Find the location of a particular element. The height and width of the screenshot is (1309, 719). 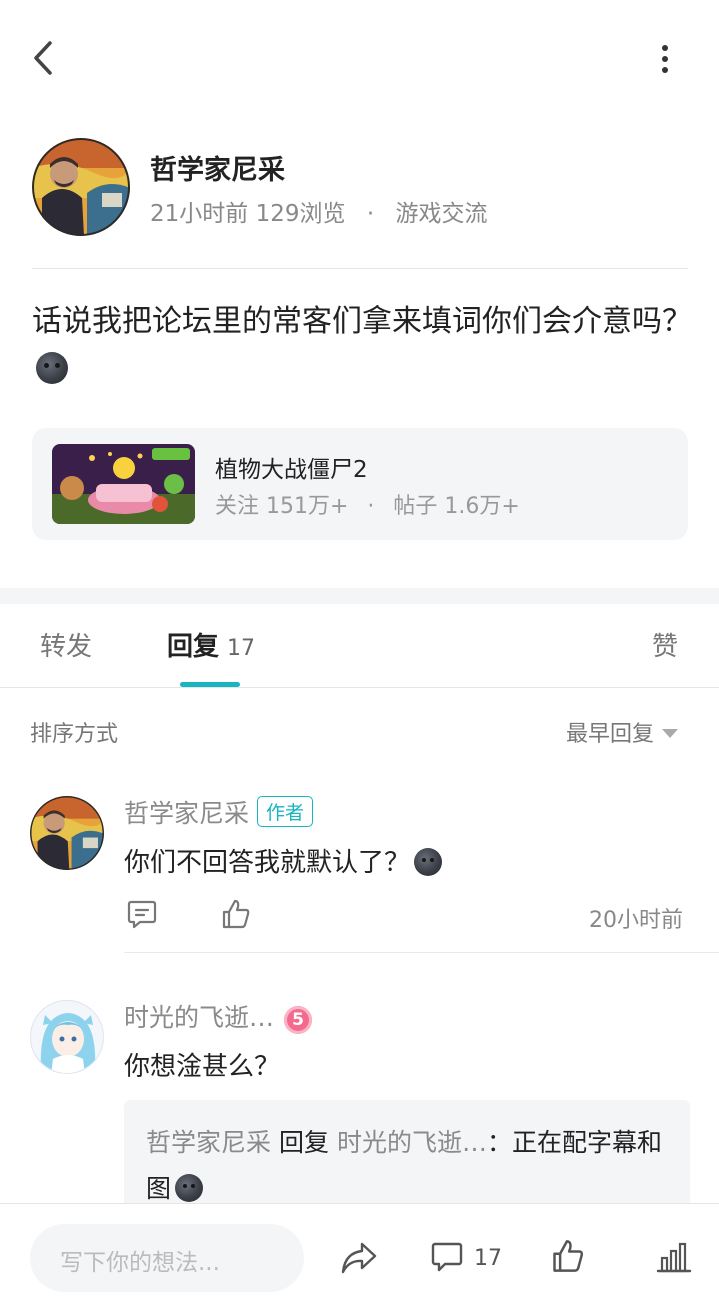

back-button is located at coordinates (43, 58).